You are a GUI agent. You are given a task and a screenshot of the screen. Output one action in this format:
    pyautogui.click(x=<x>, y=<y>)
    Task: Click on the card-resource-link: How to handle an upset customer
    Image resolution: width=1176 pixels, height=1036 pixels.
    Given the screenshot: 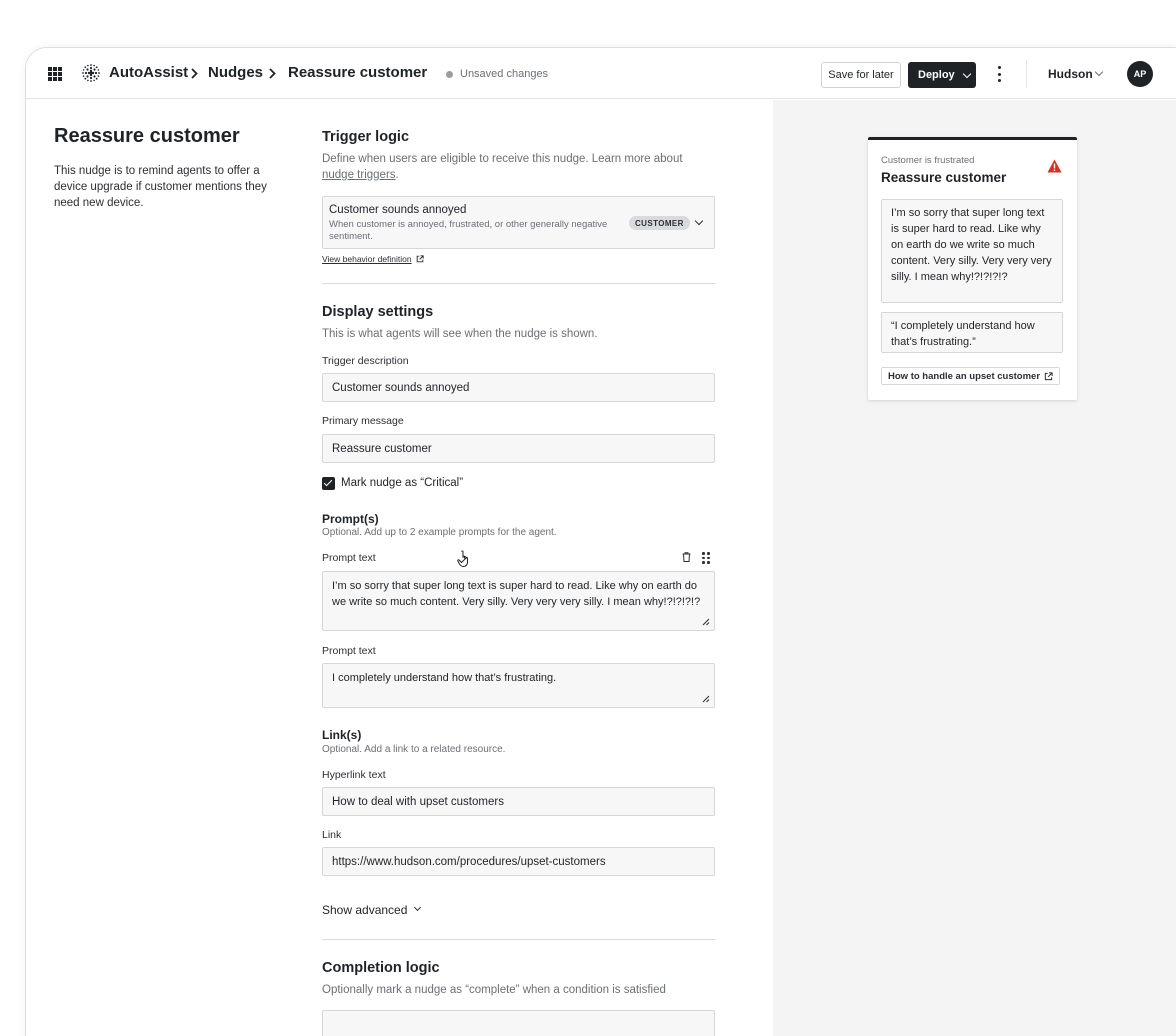 What is the action you would take?
    pyautogui.click(x=970, y=376)
    